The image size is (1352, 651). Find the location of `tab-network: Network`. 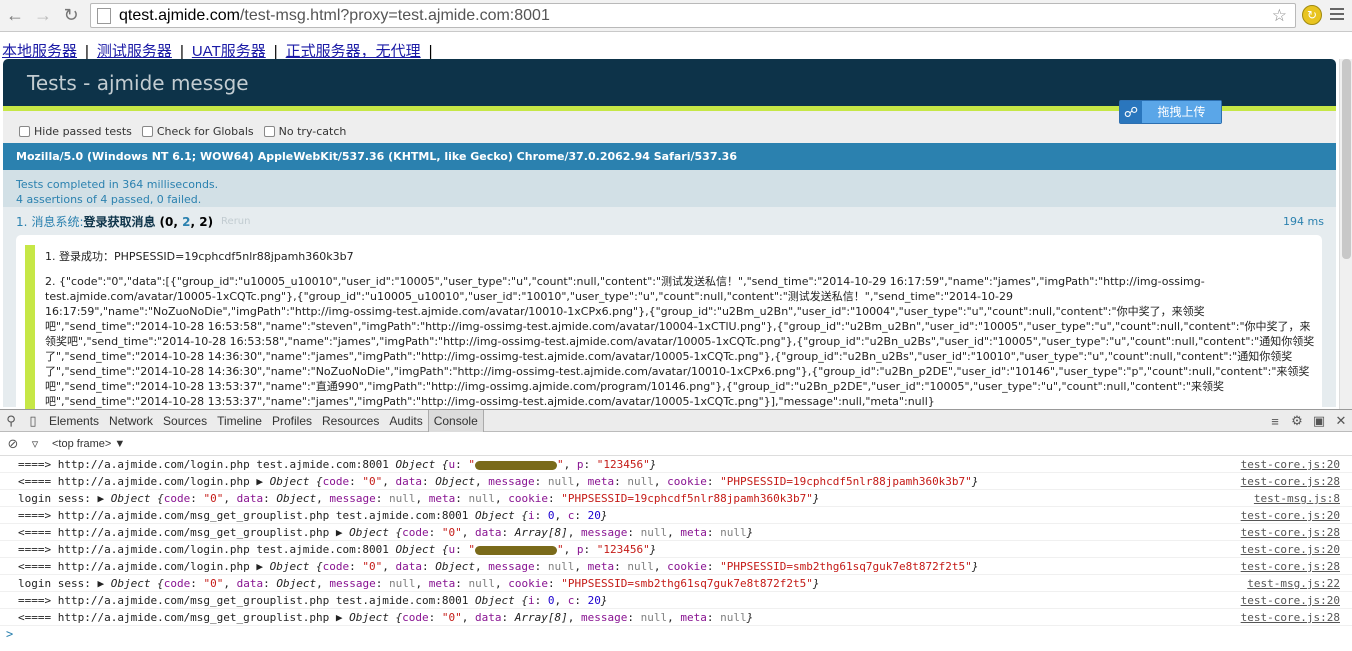

tab-network: Network is located at coordinates (131, 421).